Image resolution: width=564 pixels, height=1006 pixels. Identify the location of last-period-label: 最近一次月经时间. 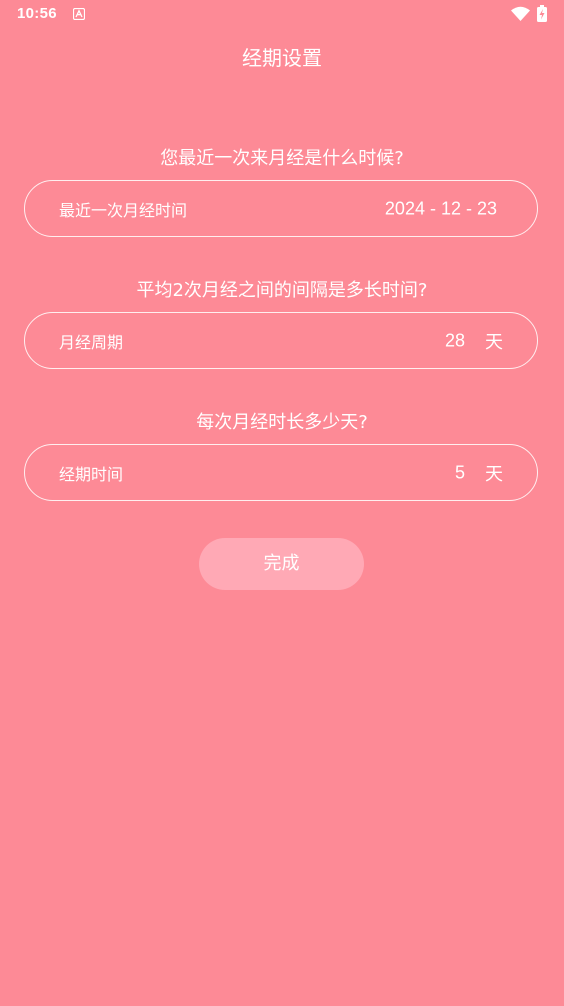
(123, 210).